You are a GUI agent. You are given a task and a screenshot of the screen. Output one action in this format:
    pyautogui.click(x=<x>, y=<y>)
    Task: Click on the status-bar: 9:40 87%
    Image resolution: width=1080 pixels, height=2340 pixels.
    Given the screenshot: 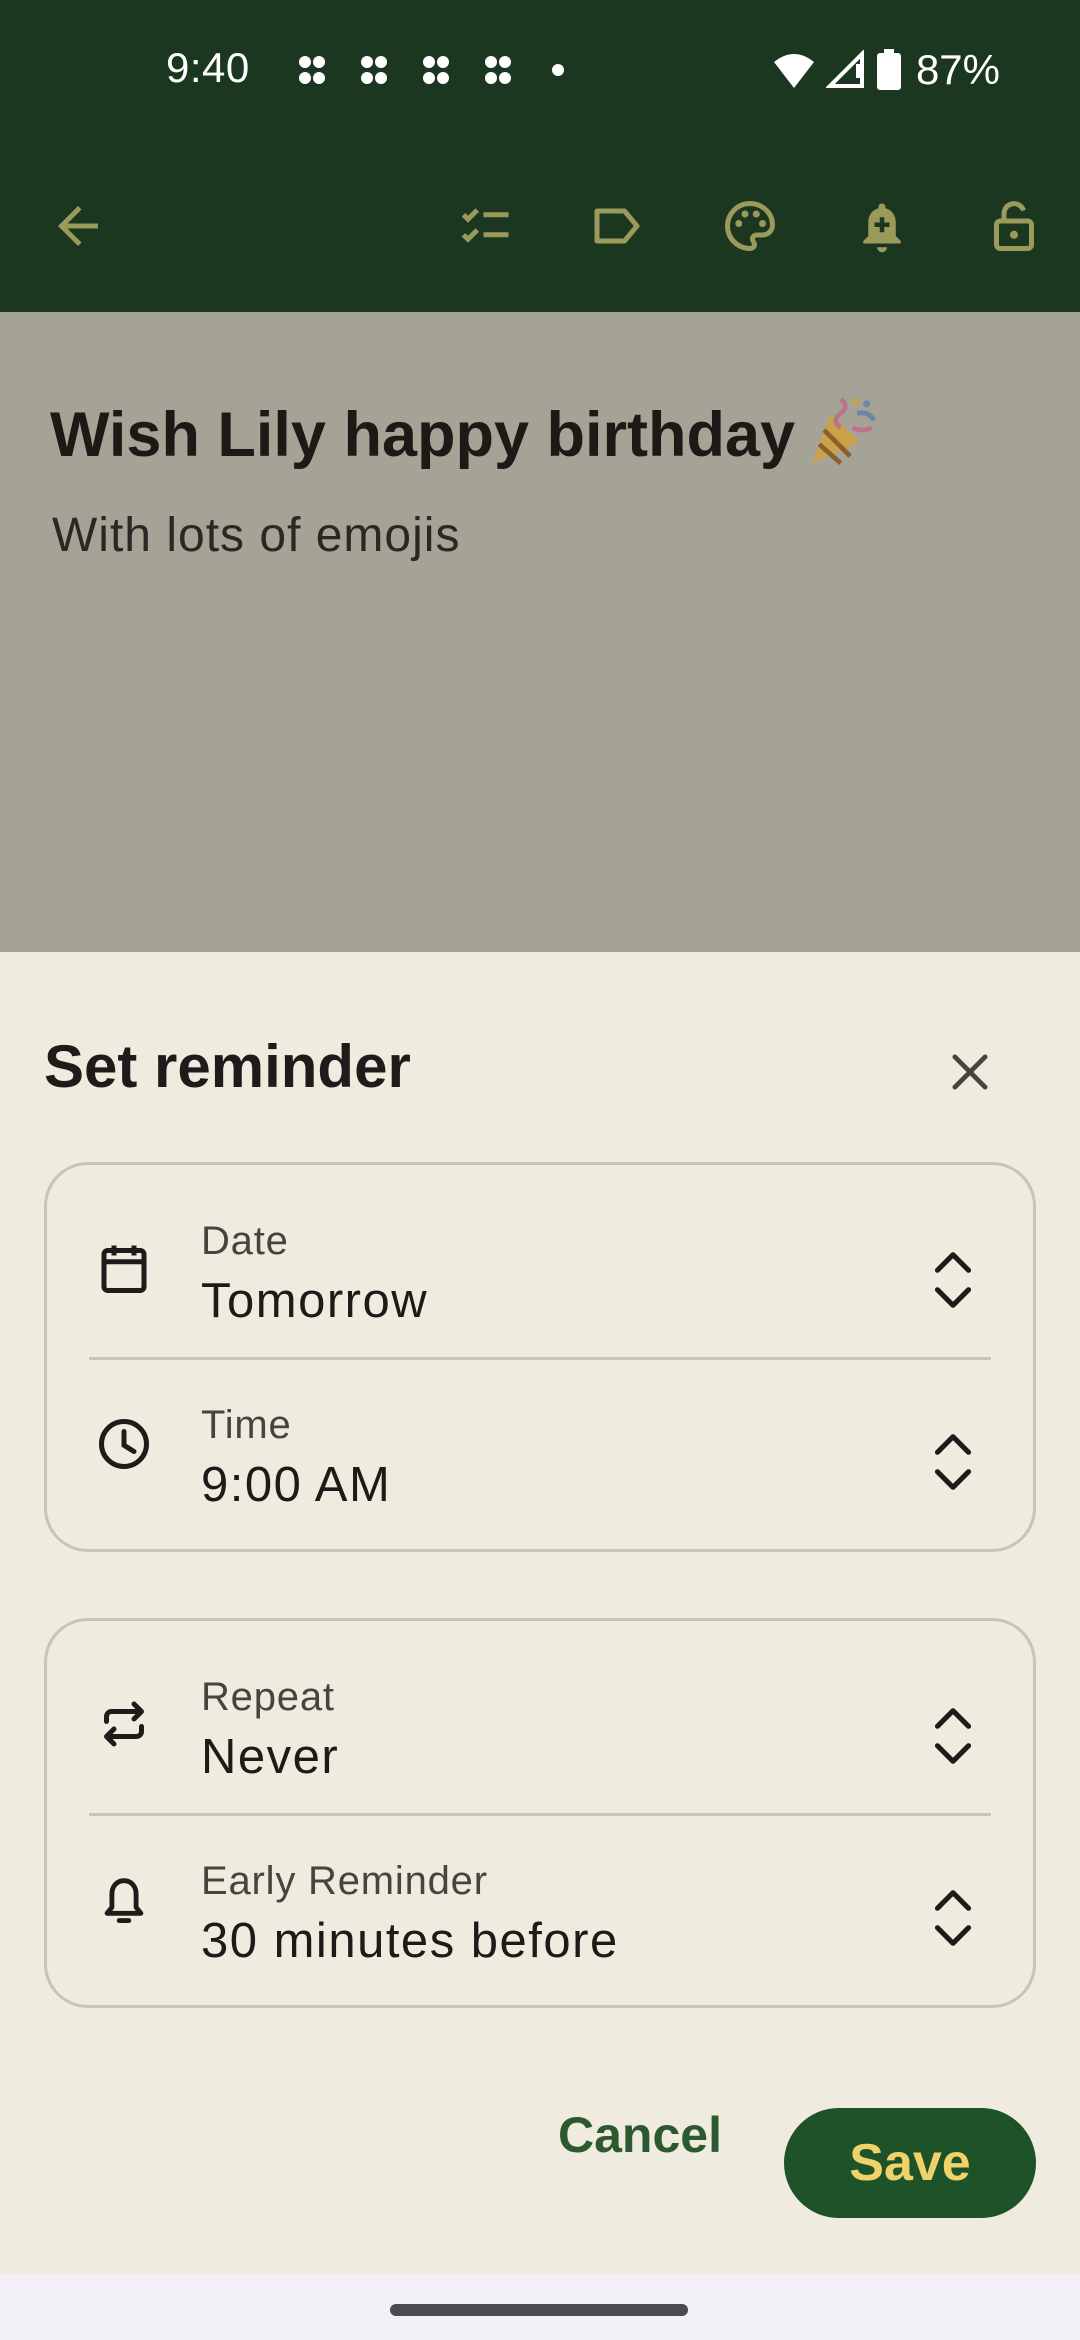 What is the action you would take?
    pyautogui.click(x=540, y=70)
    